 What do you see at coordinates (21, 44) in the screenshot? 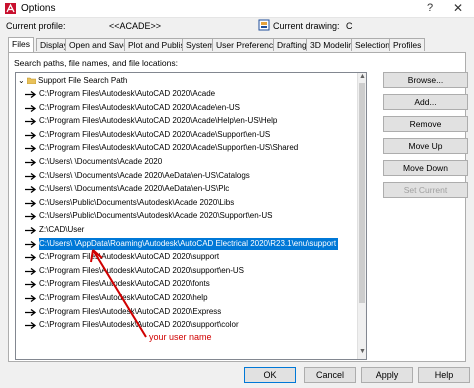
I see `tab-files: Files` at bounding box center [21, 44].